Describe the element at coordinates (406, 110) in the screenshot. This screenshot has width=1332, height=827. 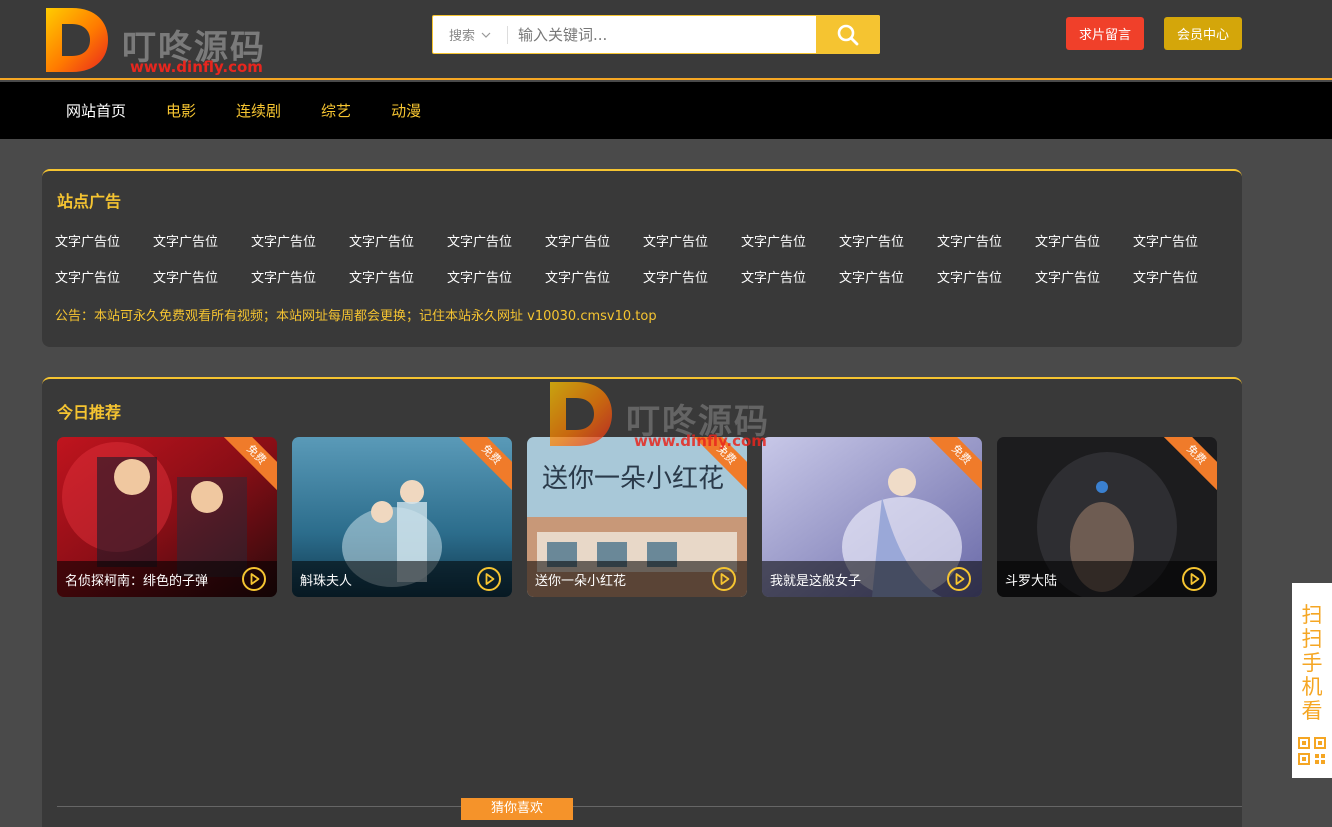
I see `nav-item-anime: 动漫` at that location.